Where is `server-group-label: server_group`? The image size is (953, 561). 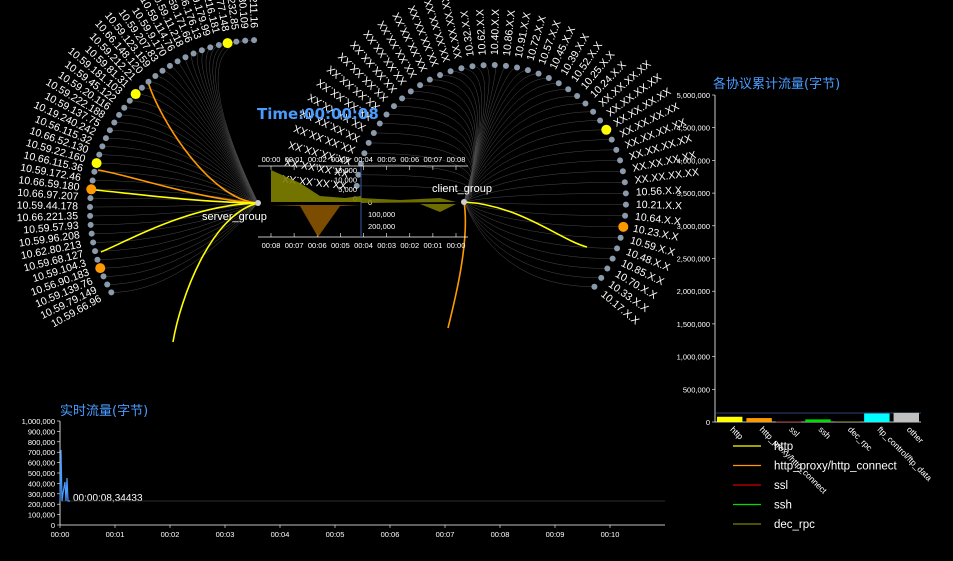
server-group-label: server_group is located at coordinates (234, 217).